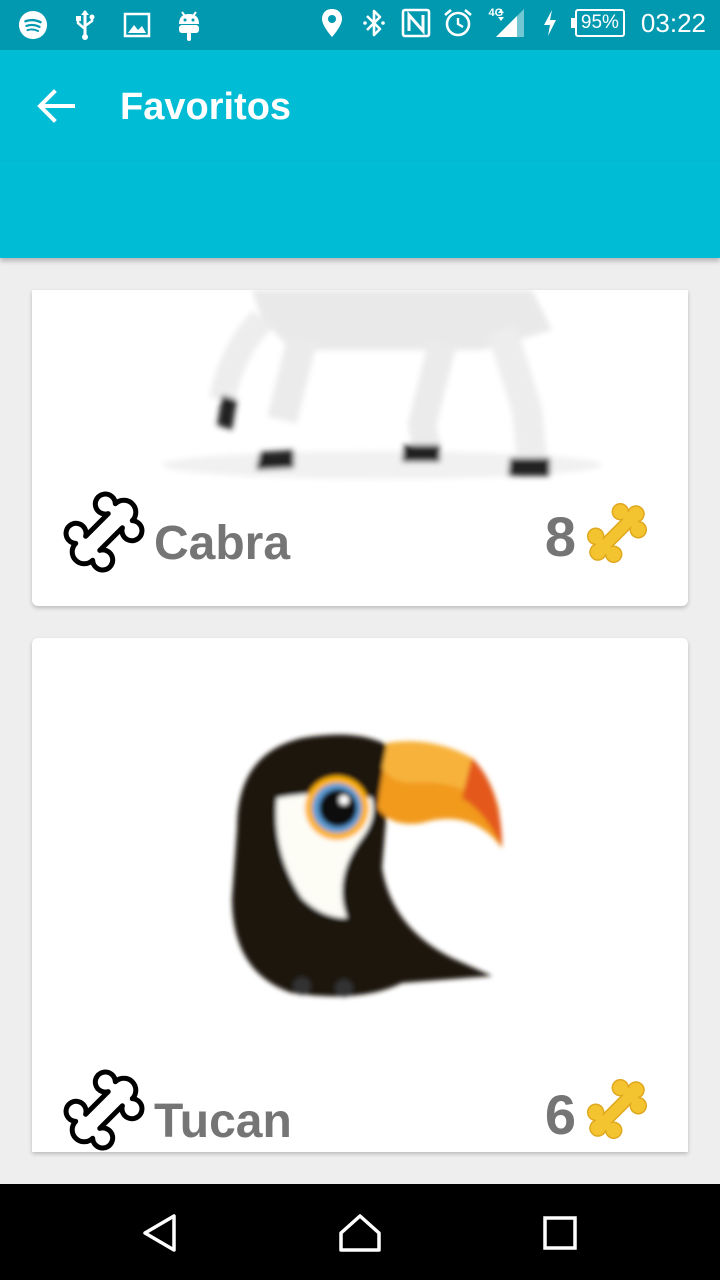 The image size is (720, 1280). I want to click on charging-icon, so click(550, 23).